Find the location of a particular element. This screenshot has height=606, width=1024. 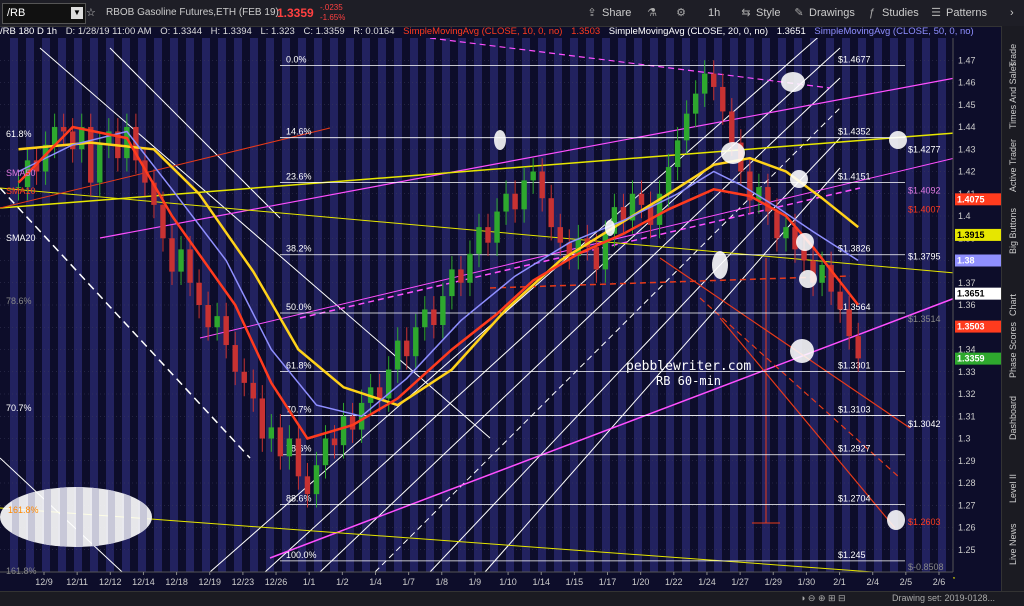

price-tick-label: 1.33 is located at coordinates (967, 372).